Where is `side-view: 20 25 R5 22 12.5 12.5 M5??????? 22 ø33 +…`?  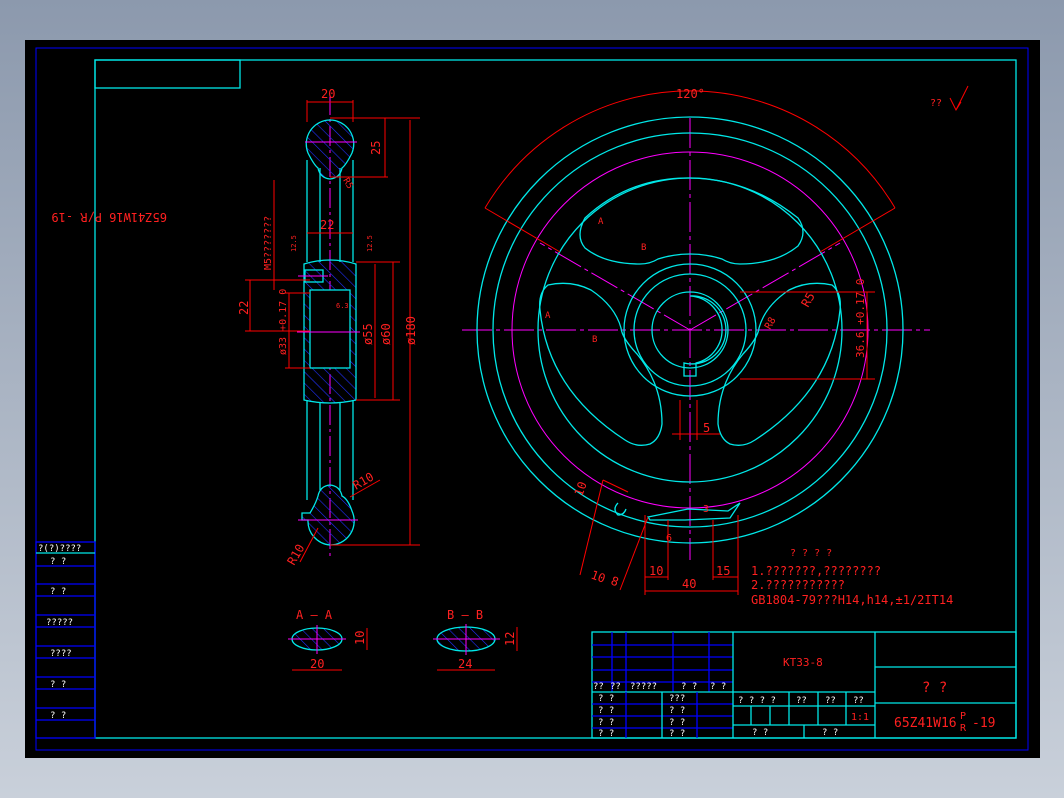 side-view: 20 25 R5 22 12.5 12.5 M5??????? 22 ø33 +… is located at coordinates (328, 327).